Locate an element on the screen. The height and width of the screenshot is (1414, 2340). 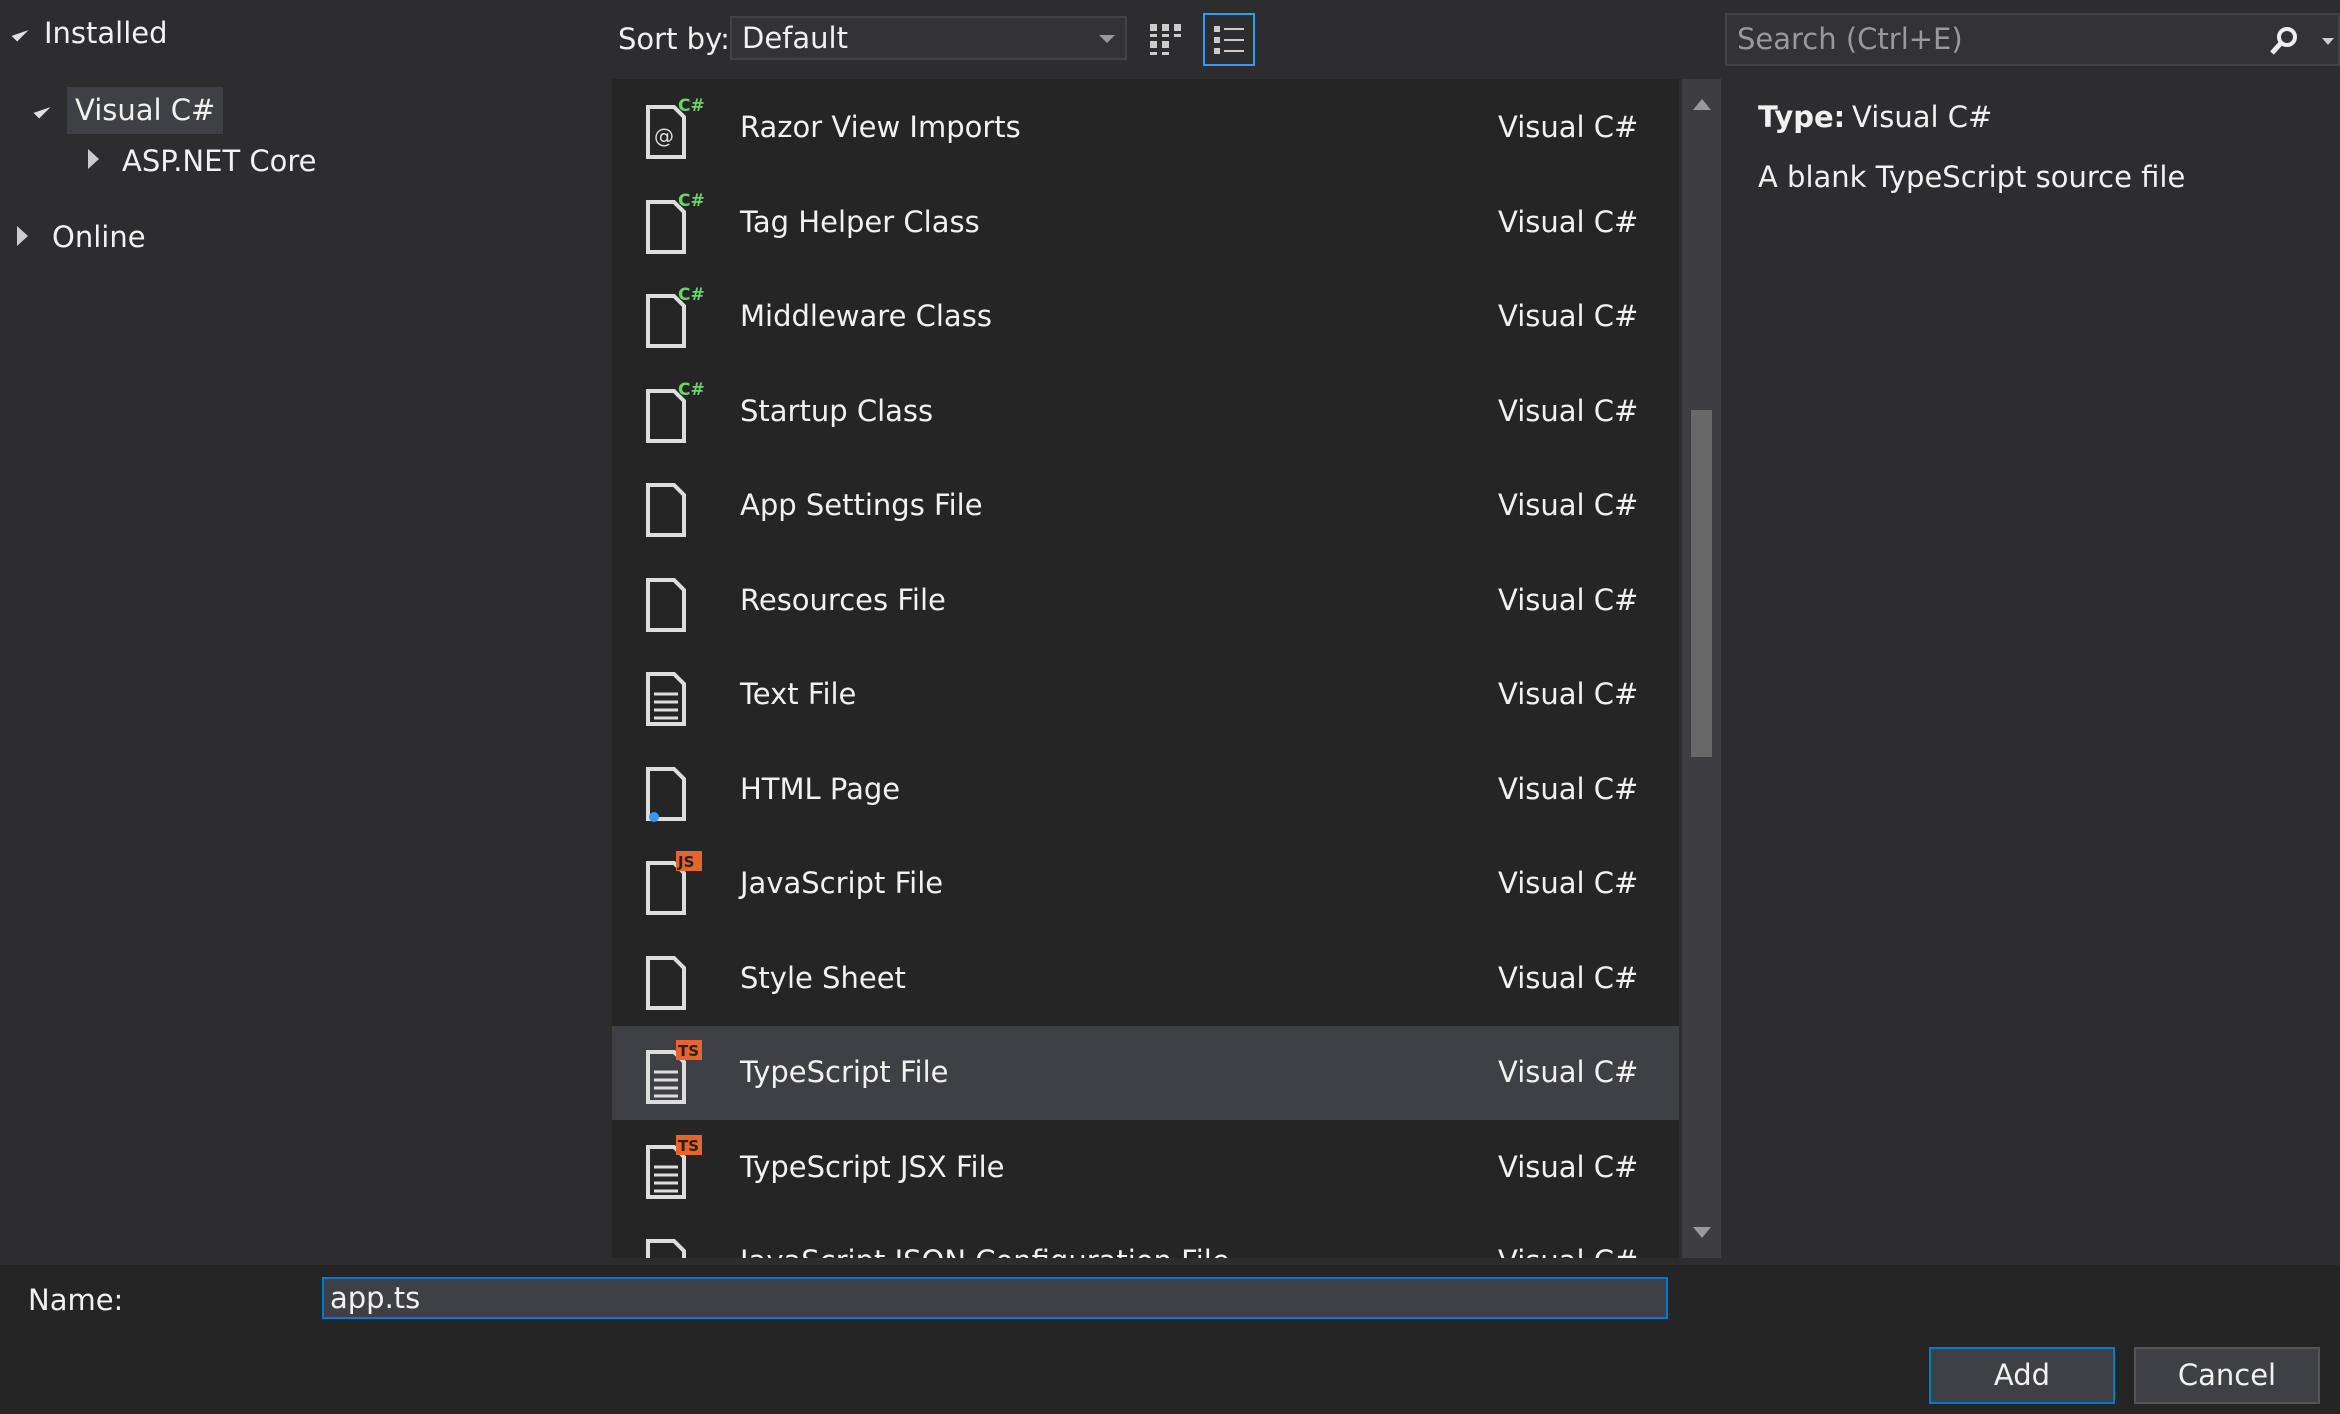
name-label: Name: is located at coordinates (76, 1300).